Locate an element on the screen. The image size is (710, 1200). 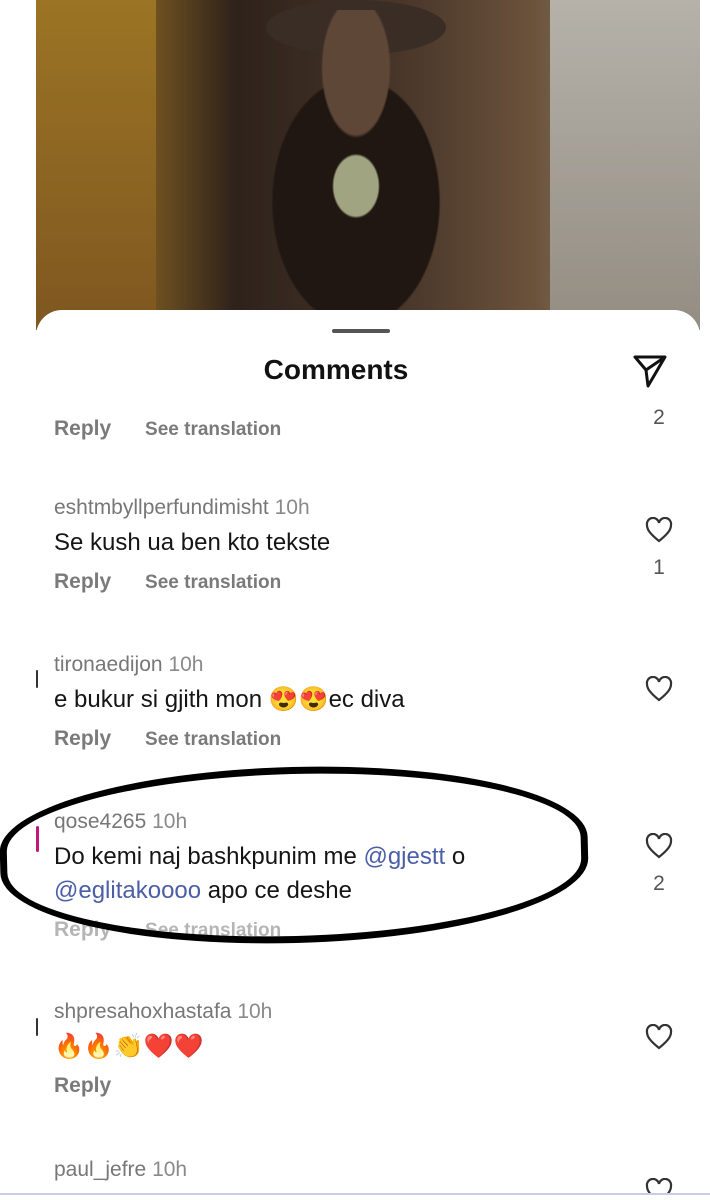
bottom-edge-line is located at coordinates (355, 1194).